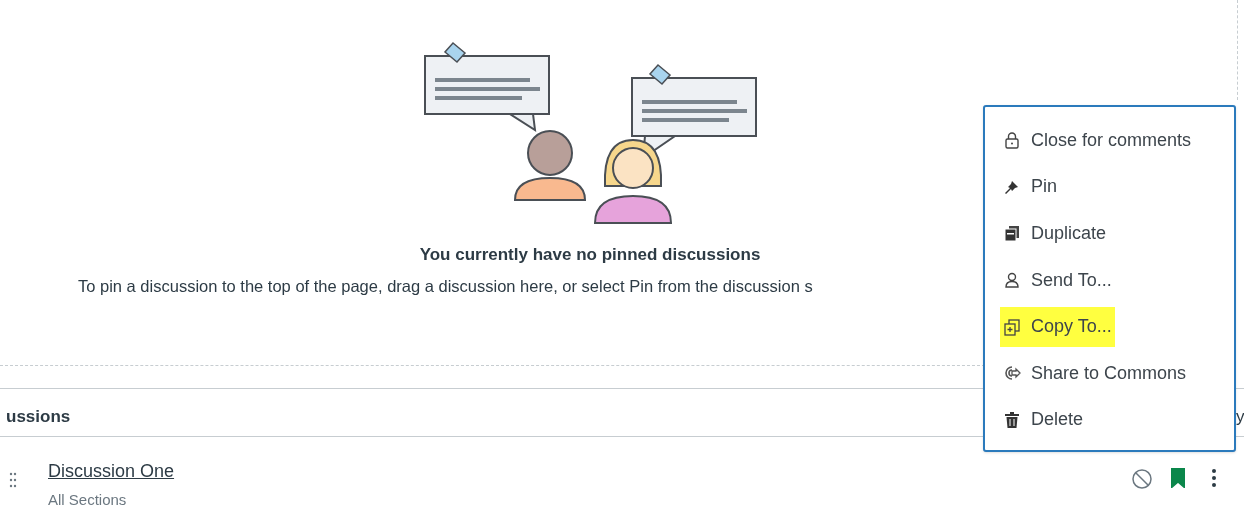 The width and height of the screenshot is (1244, 529). Describe the element at coordinates (1012, 280) in the screenshot. I see `person-icon` at that location.